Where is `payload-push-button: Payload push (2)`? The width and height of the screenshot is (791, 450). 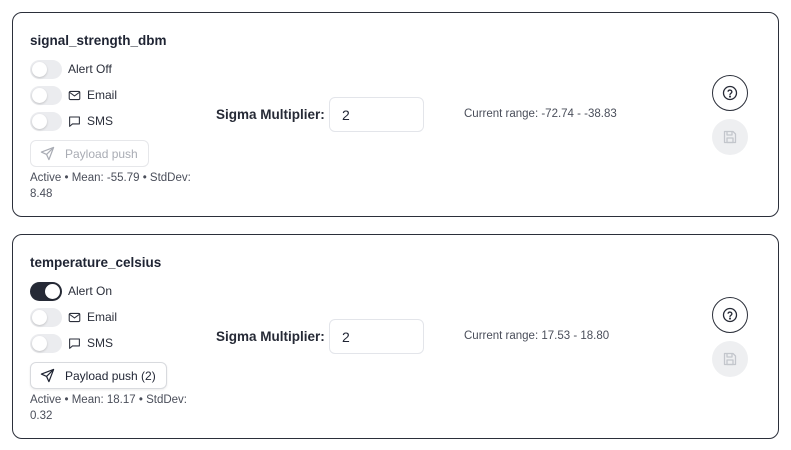 payload-push-button: Payload push (2) is located at coordinates (98, 375).